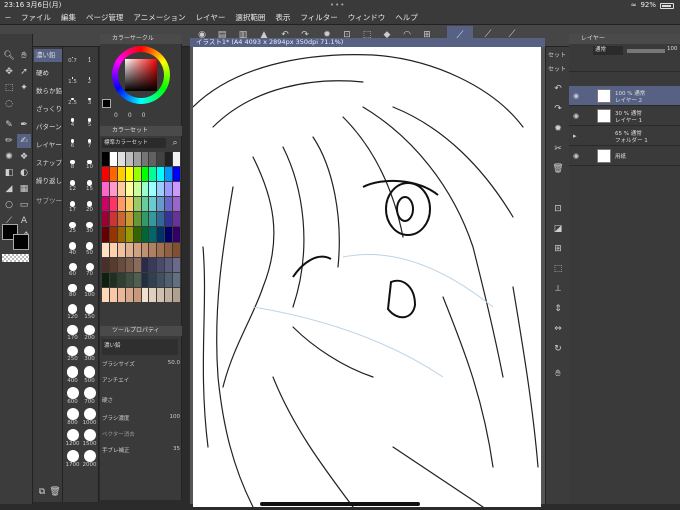  I want to click on move-icon: ✥, so click(9, 72).